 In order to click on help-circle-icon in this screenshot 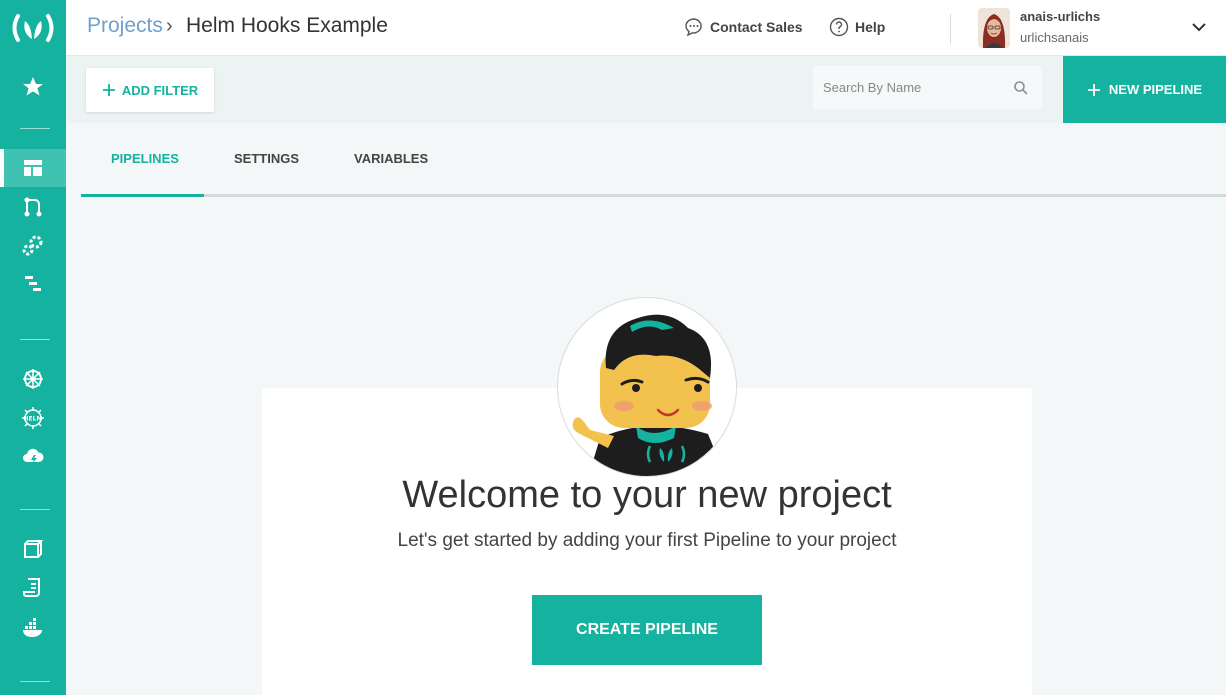, I will do `click(839, 27)`.